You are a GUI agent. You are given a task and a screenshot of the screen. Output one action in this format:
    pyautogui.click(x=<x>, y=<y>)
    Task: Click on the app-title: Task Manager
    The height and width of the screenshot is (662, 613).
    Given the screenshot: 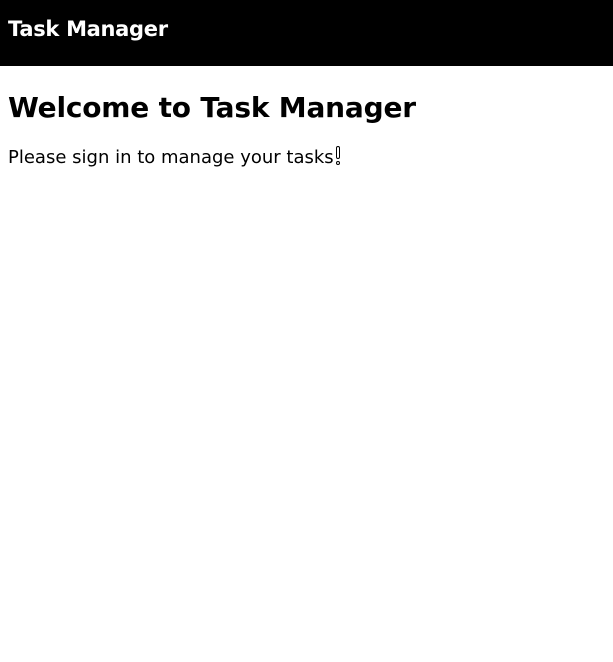 What is the action you would take?
    pyautogui.click(x=88, y=28)
    